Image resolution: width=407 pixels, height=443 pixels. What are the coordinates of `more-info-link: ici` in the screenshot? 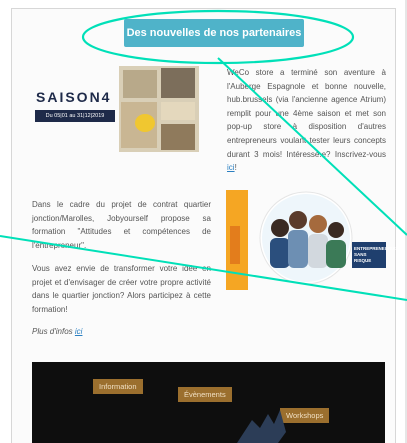 It's located at (79, 331).